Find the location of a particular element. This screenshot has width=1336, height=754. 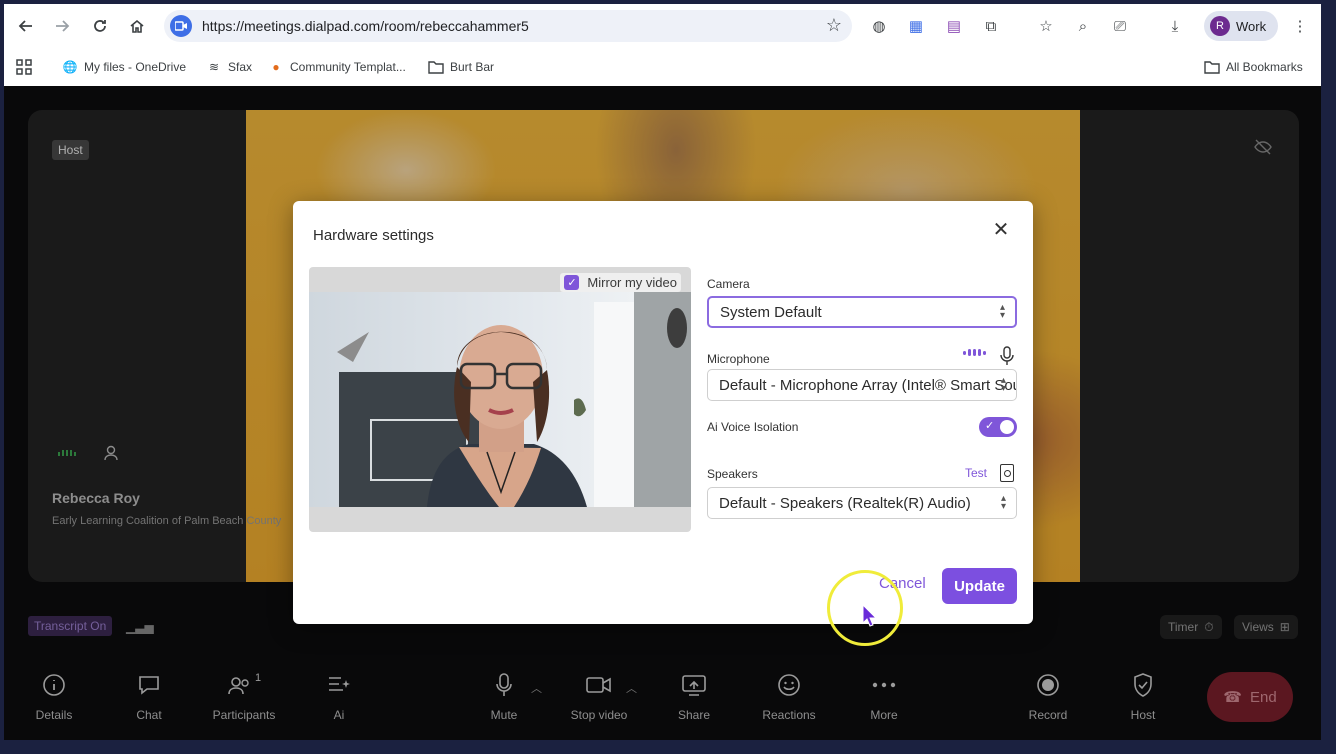

bookmark-sfax: ≋ Sfax is located at coordinates (229, 67).